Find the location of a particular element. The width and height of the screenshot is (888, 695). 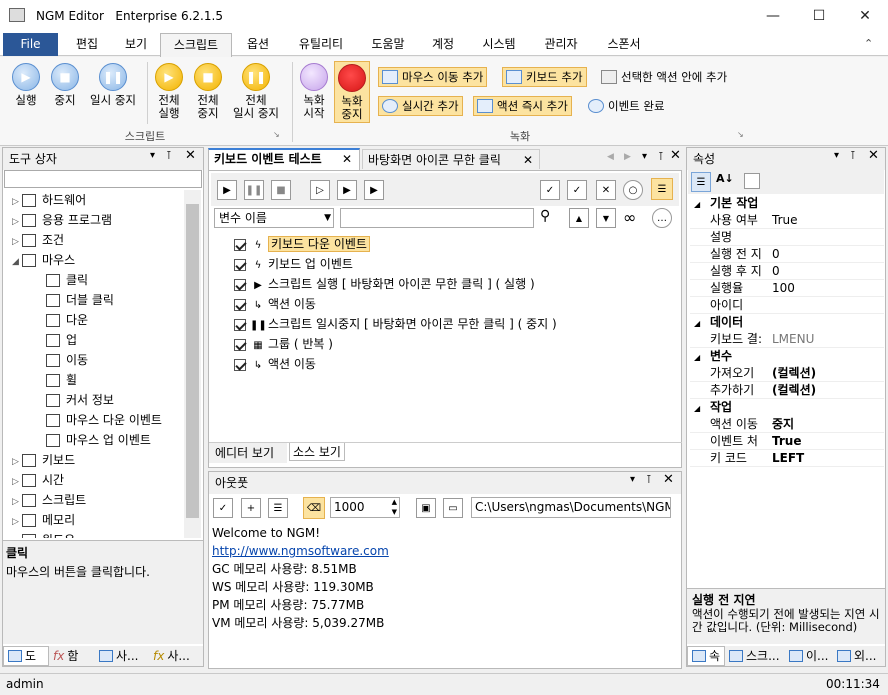

property-row: 설명 is located at coordinates (787, 237).